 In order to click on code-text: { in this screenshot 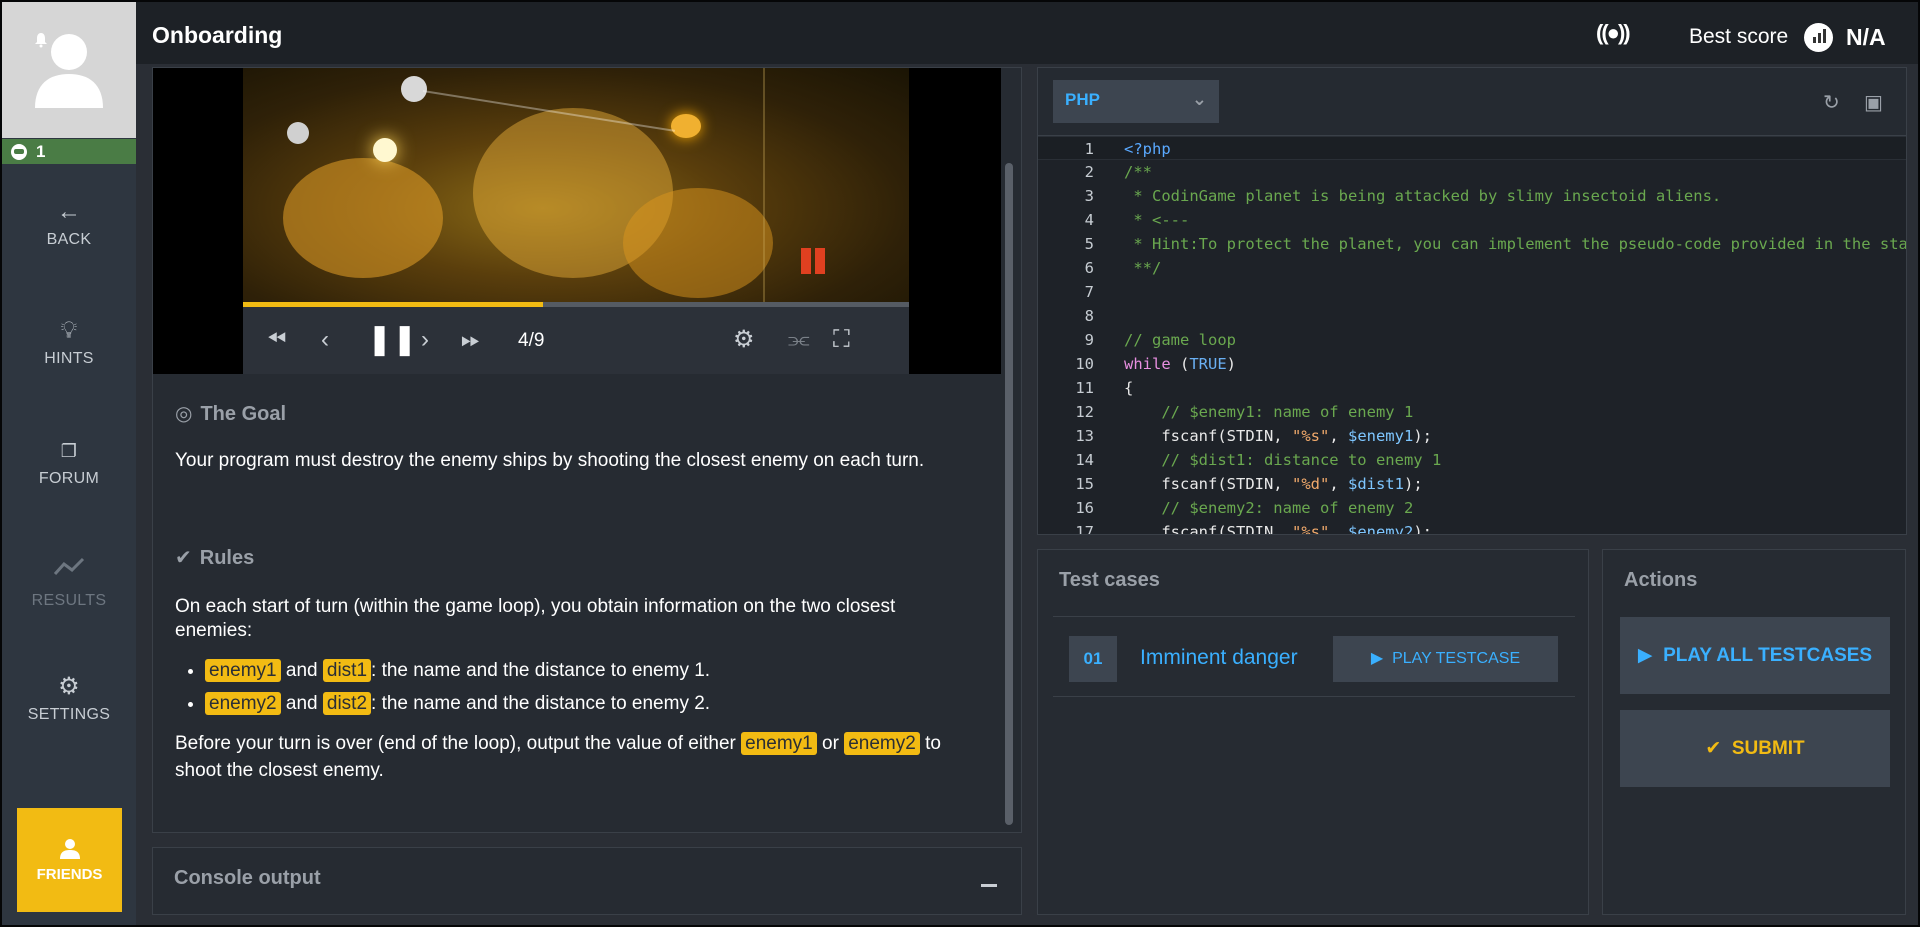, I will do `click(1129, 388)`.